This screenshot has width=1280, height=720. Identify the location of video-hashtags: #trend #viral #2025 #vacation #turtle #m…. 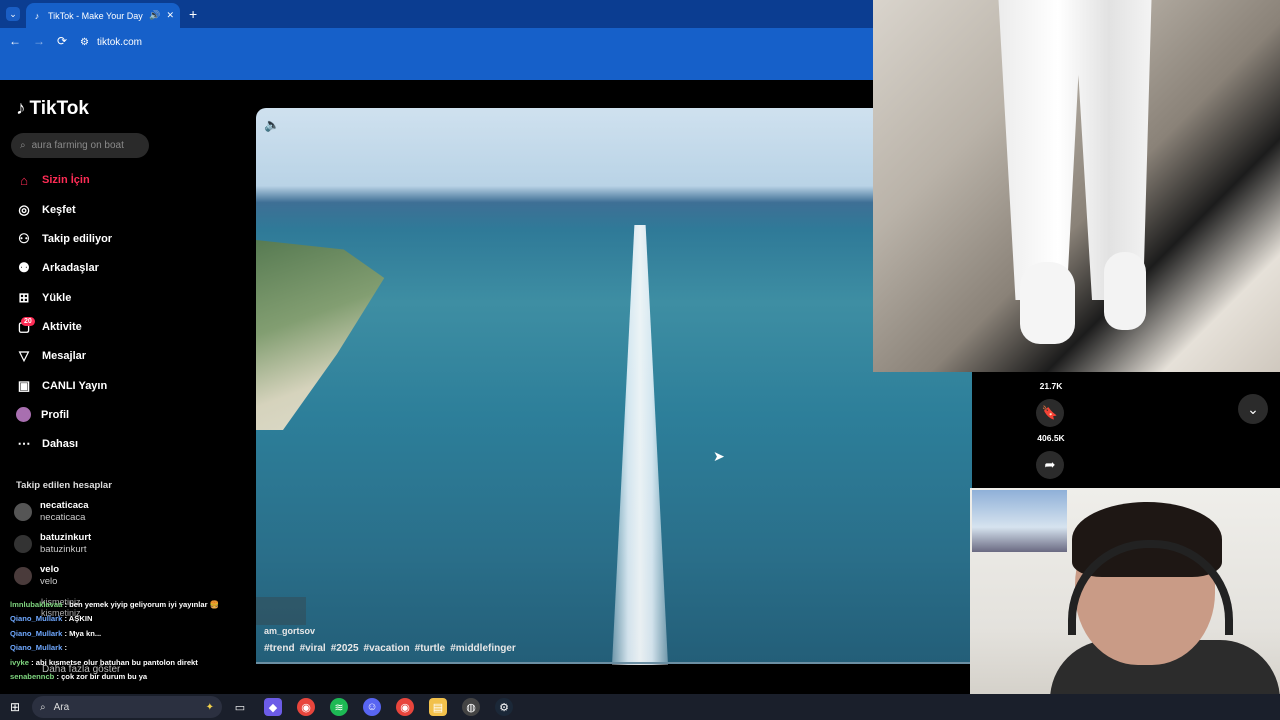
(390, 648).